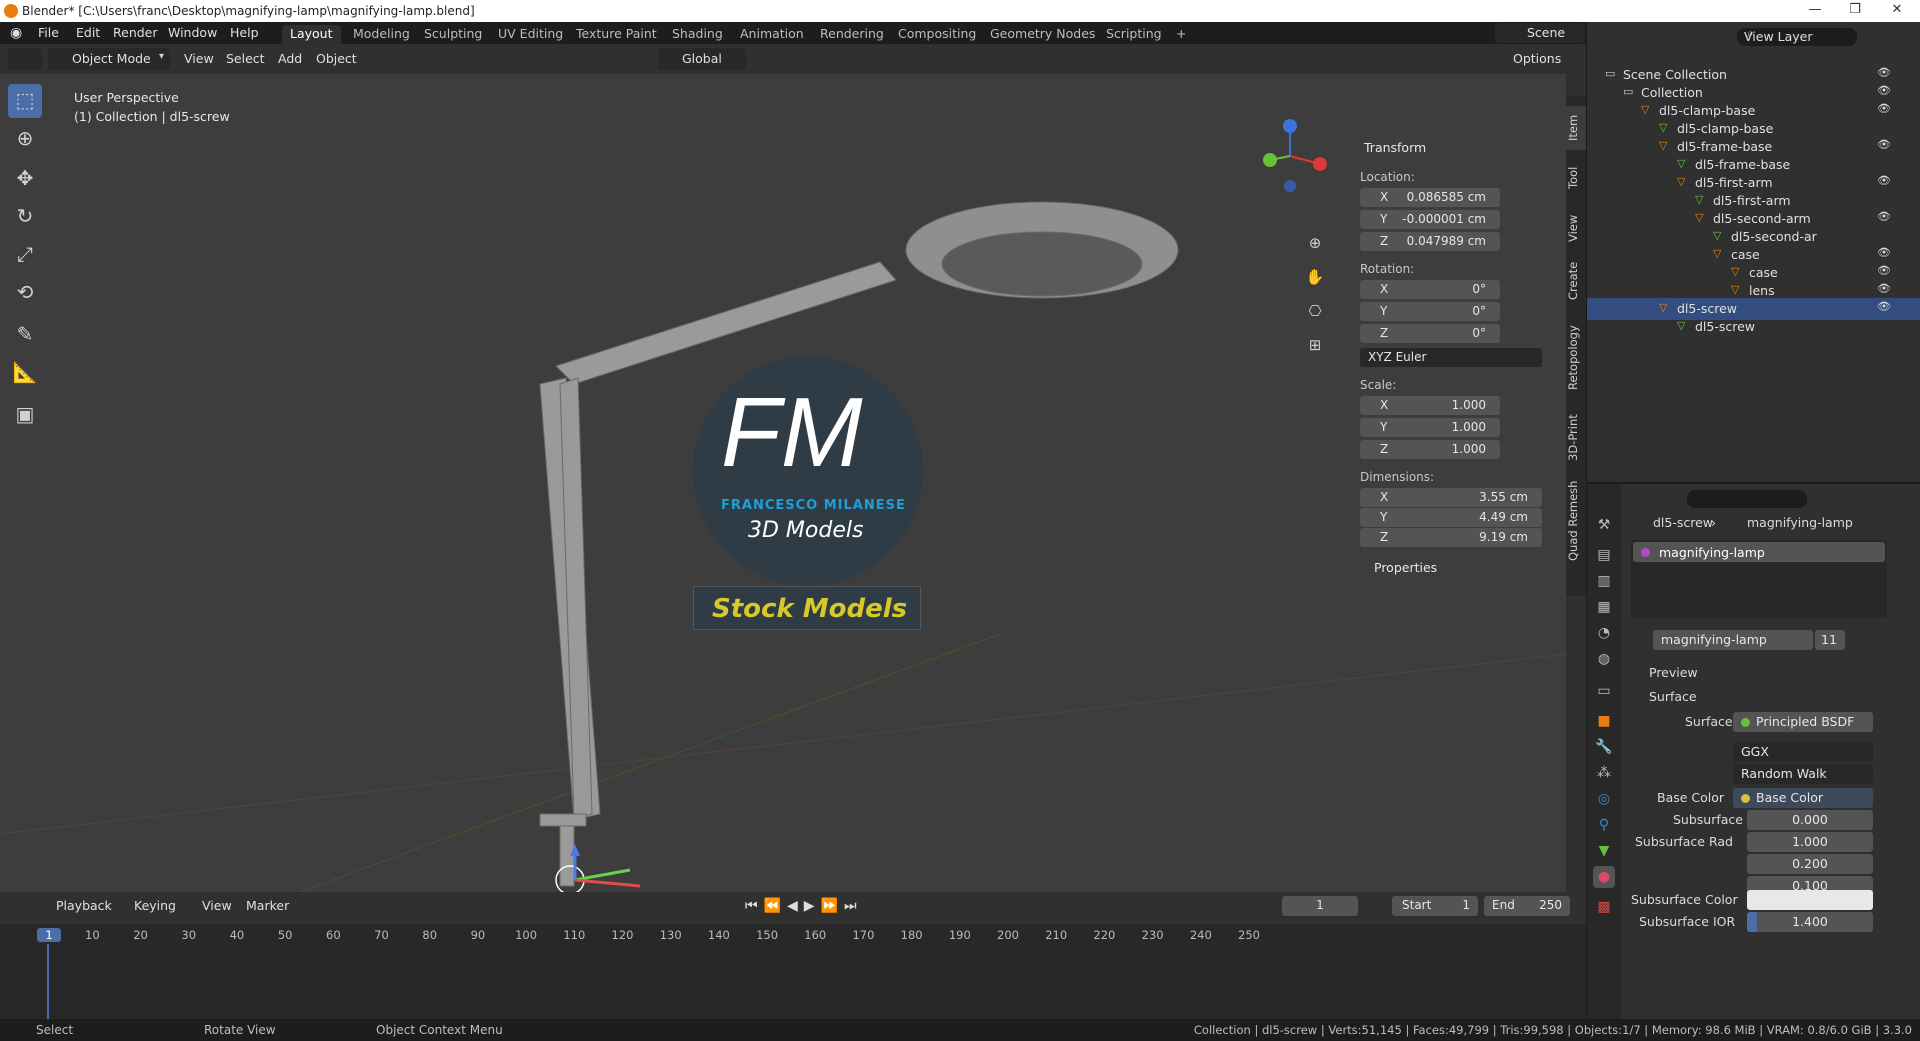 The height and width of the screenshot is (1041, 1920). I want to click on add-menu: Add, so click(290, 59).